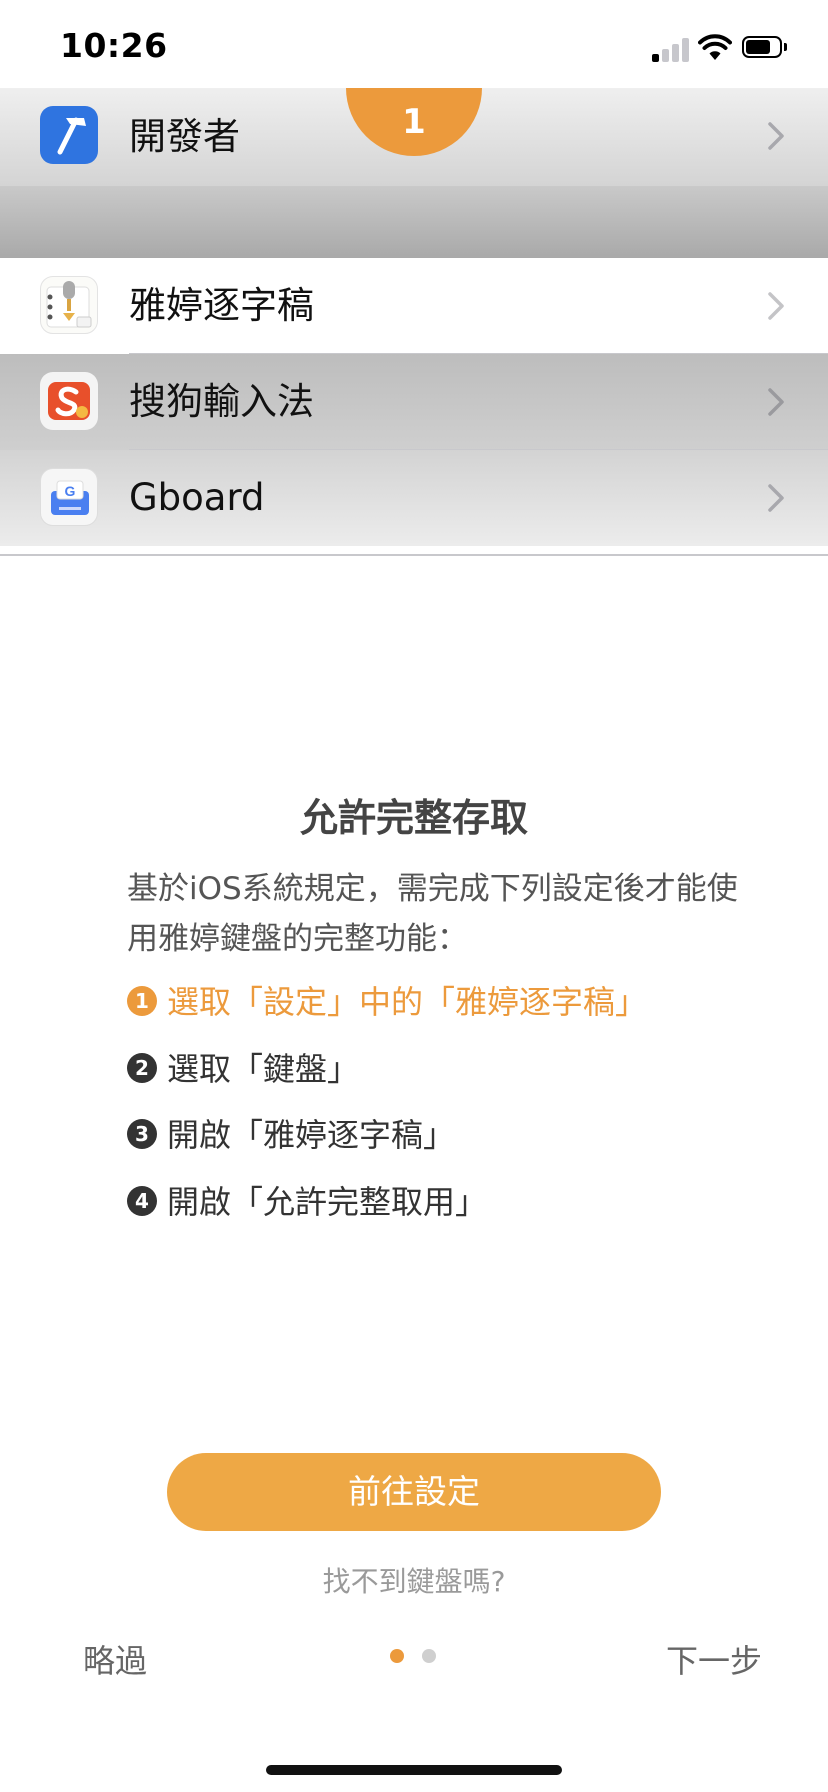  I want to click on step-item: 4 開啟「允許完整取用」, so click(307, 1202).